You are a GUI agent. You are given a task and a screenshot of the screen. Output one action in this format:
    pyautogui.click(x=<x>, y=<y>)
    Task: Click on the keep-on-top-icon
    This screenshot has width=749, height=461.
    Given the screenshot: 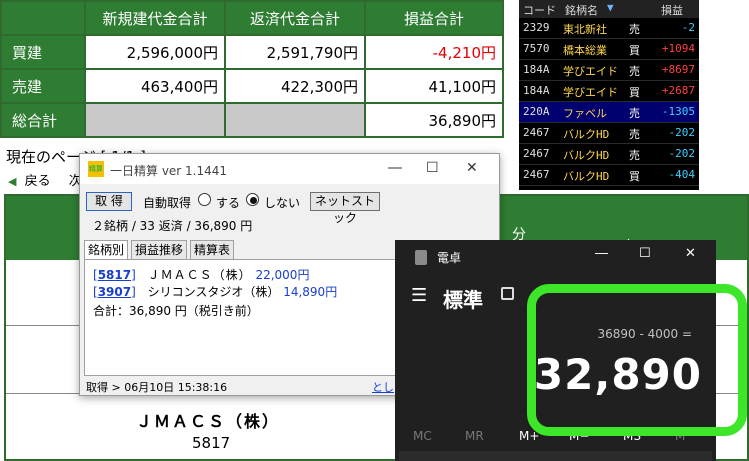 What is the action you would take?
    pyautogui.click(x=507, y=293)
    